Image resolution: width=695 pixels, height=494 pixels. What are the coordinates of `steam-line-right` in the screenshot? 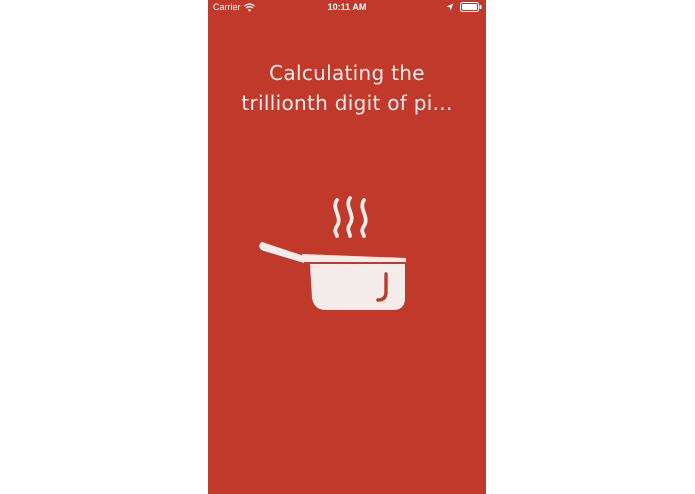 It's located at (364, 218).